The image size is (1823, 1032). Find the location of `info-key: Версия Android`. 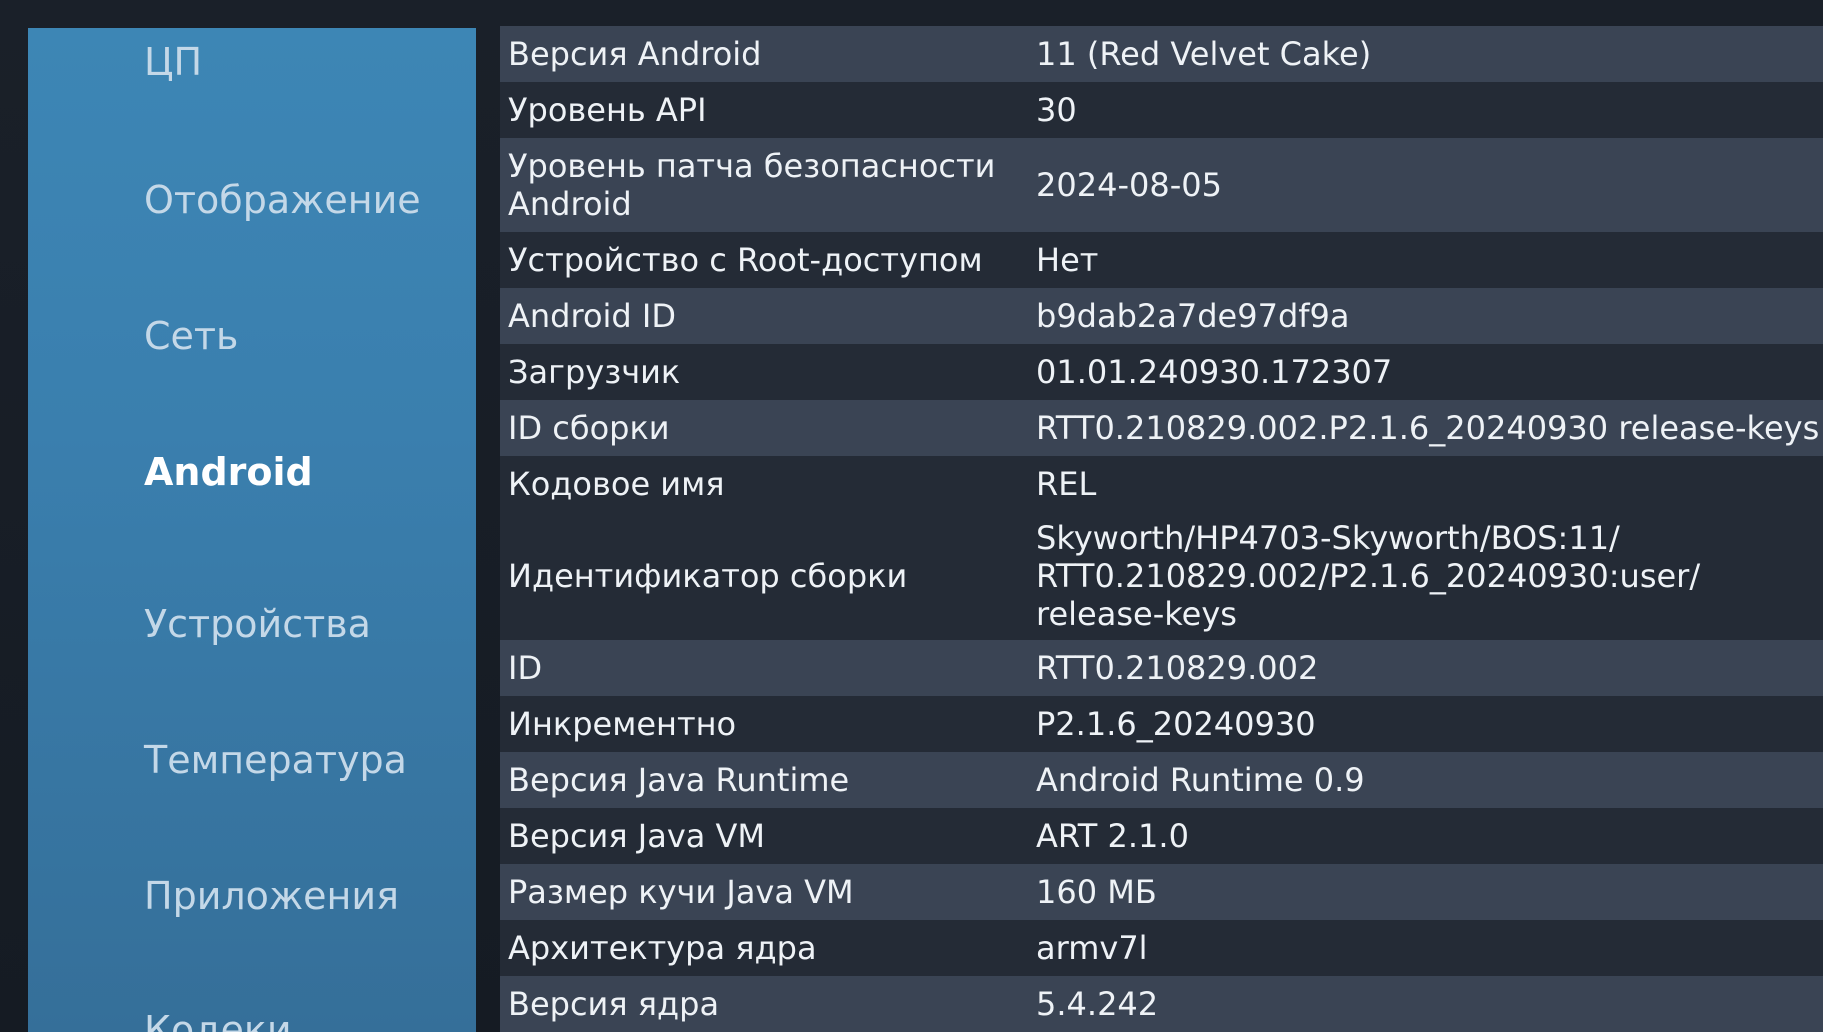

info-key: Версия Android is located at coordinates (635, 54).